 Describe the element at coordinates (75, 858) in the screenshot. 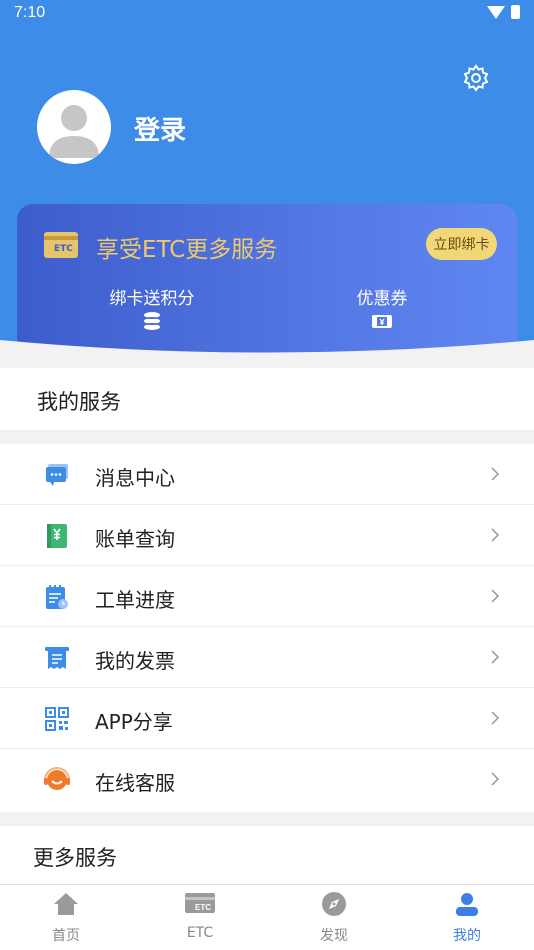

I see `more-services-title: 更多服务` at that location.